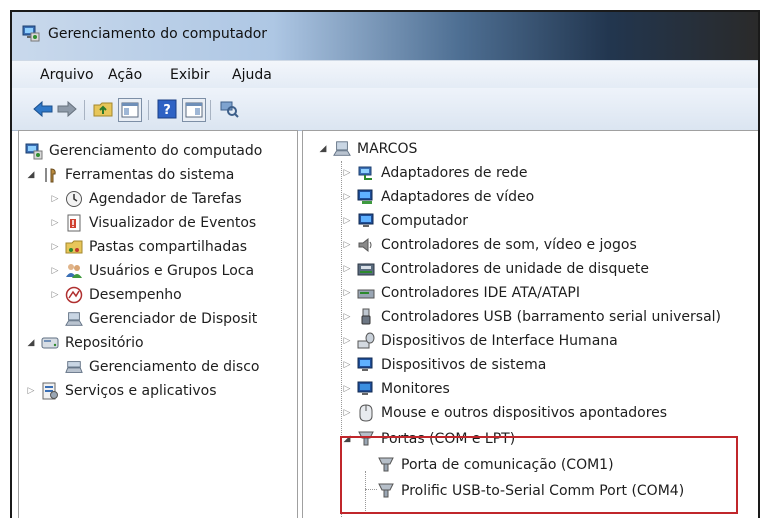 Image resolution: width=766 pixels, height=518 pixels. What do you see at coordinates (499, 341) in the screenshot?
I see `tree-label: Dispositivos de Interface Humana` at bounding box center [499, 341].